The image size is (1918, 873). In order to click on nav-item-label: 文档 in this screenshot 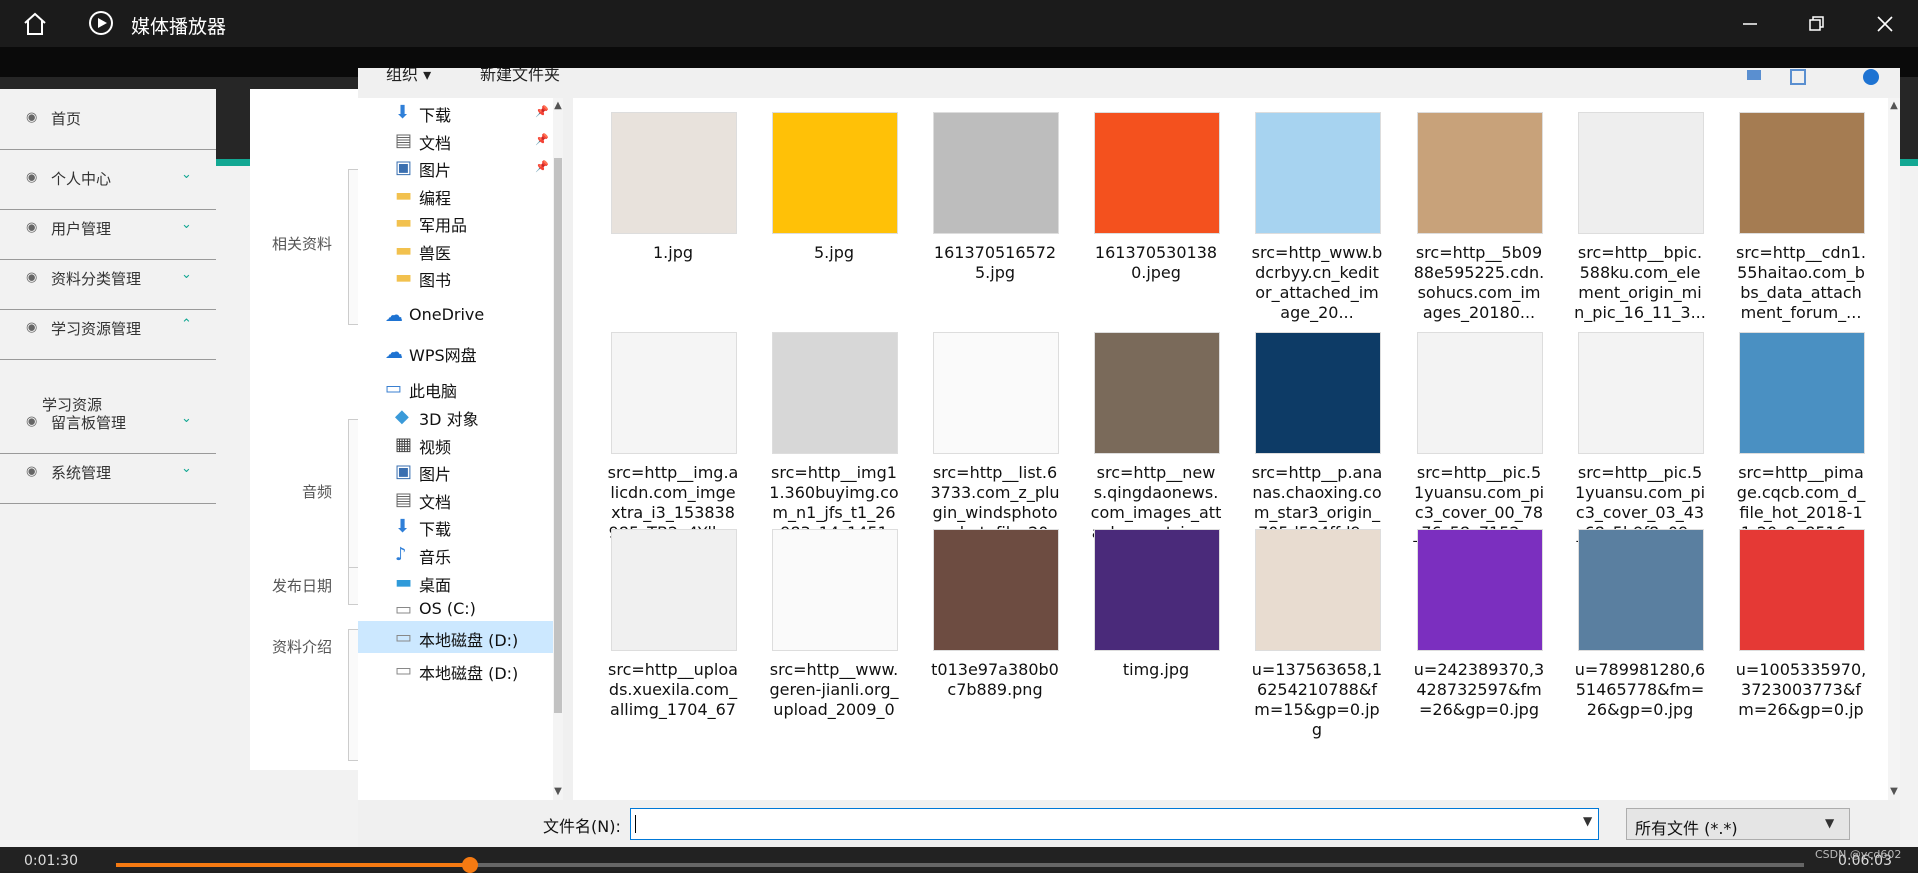, I will do `click(435, 502)`.